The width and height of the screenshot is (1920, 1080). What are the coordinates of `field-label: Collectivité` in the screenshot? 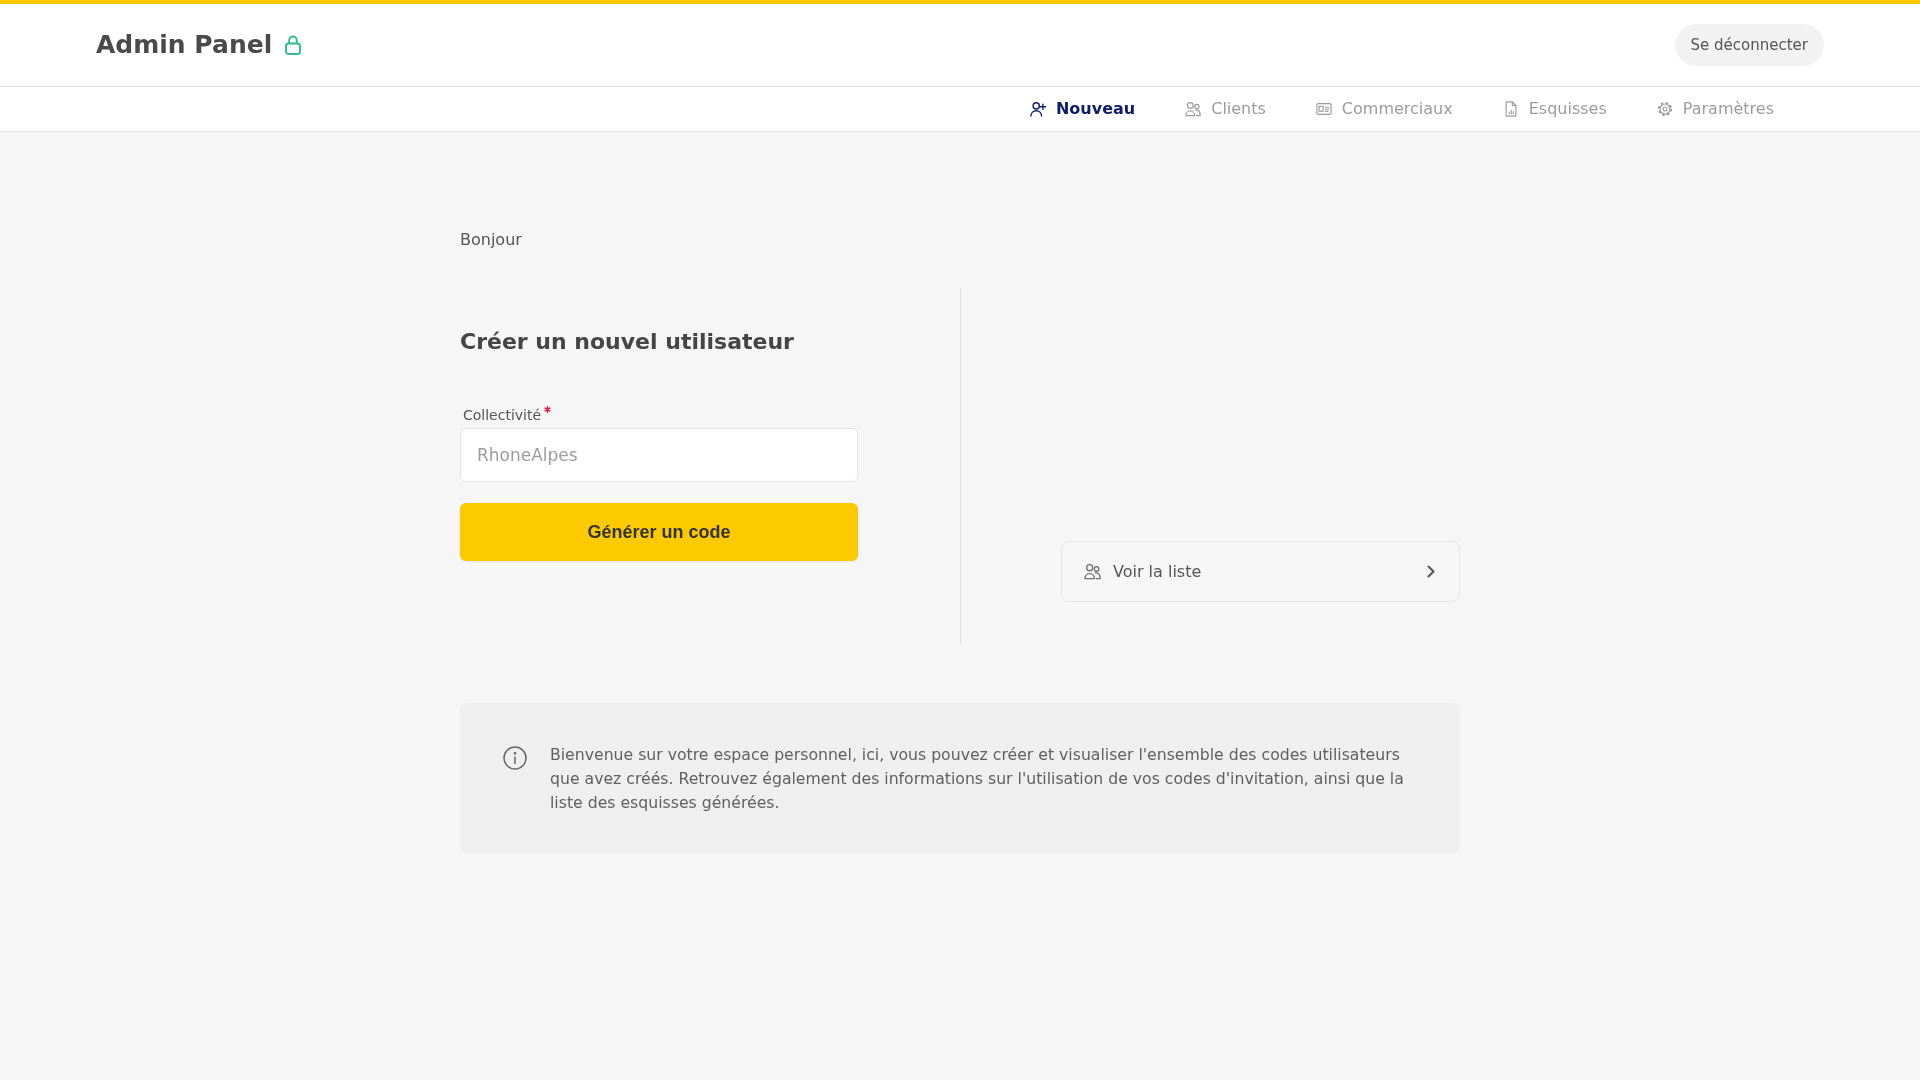 It's located at (502, 415).